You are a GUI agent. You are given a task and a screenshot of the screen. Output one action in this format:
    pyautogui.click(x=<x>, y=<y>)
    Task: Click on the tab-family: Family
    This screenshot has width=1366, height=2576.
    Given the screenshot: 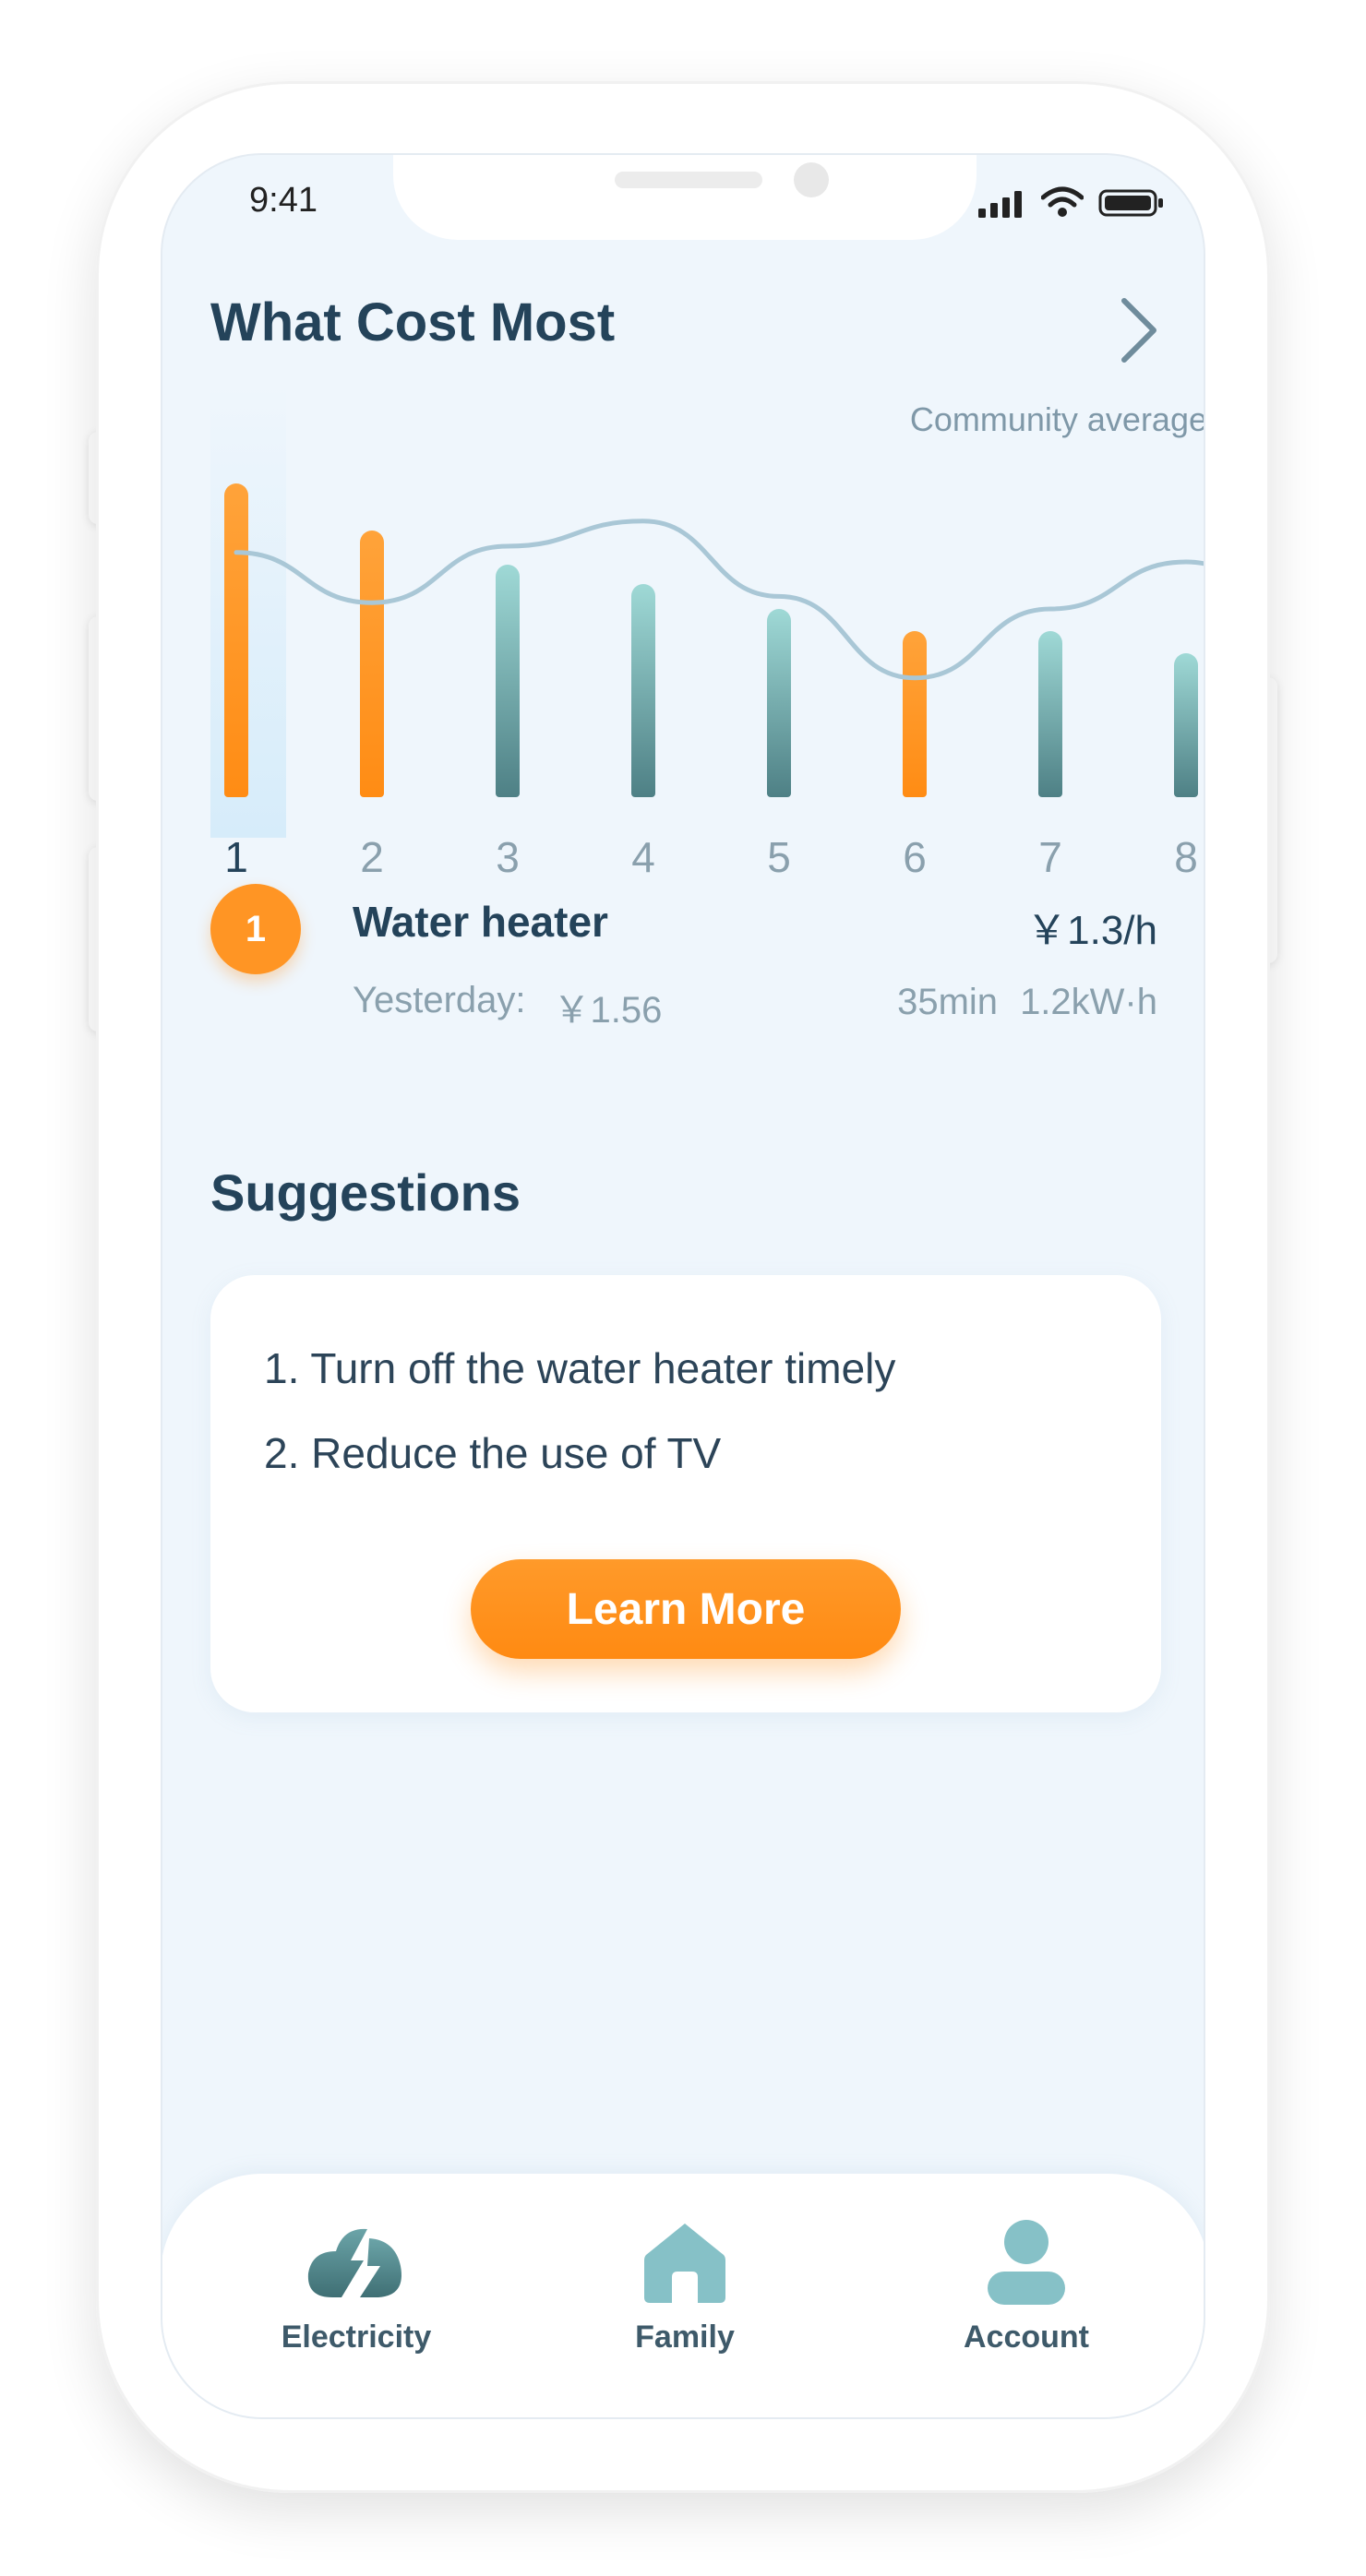 What is the action you would take?
    pyautogui.click(x=685, y=2287)
    